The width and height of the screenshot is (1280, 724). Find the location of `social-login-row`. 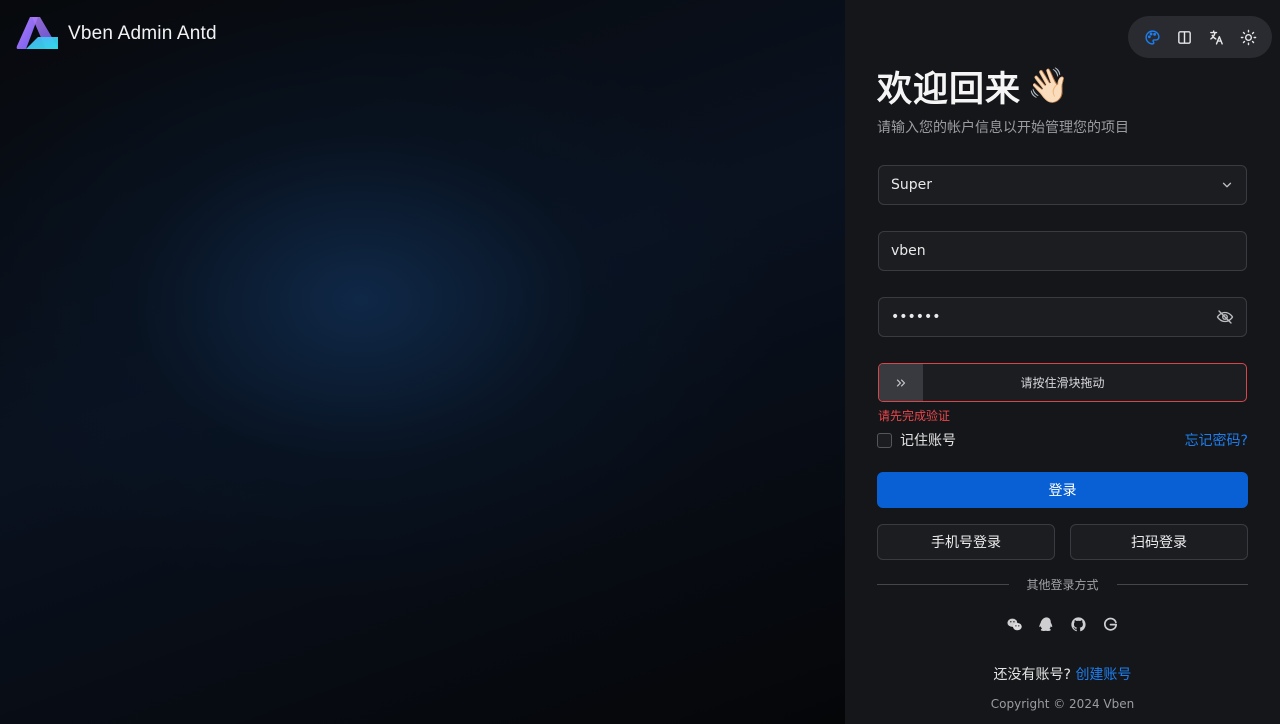

social-login-row is located at coordinates (1062, 624).